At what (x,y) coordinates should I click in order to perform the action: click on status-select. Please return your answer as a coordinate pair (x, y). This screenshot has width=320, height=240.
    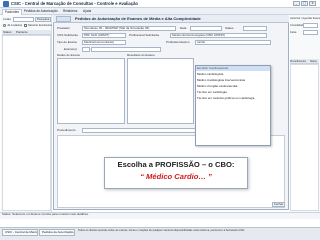
    Looking at the image, I should click on (255, 28).